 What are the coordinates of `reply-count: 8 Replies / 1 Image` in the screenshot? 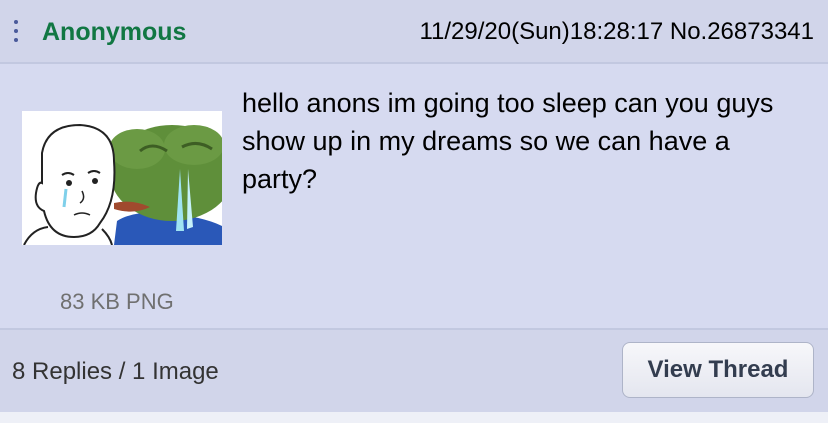 It's located at (115, 371).